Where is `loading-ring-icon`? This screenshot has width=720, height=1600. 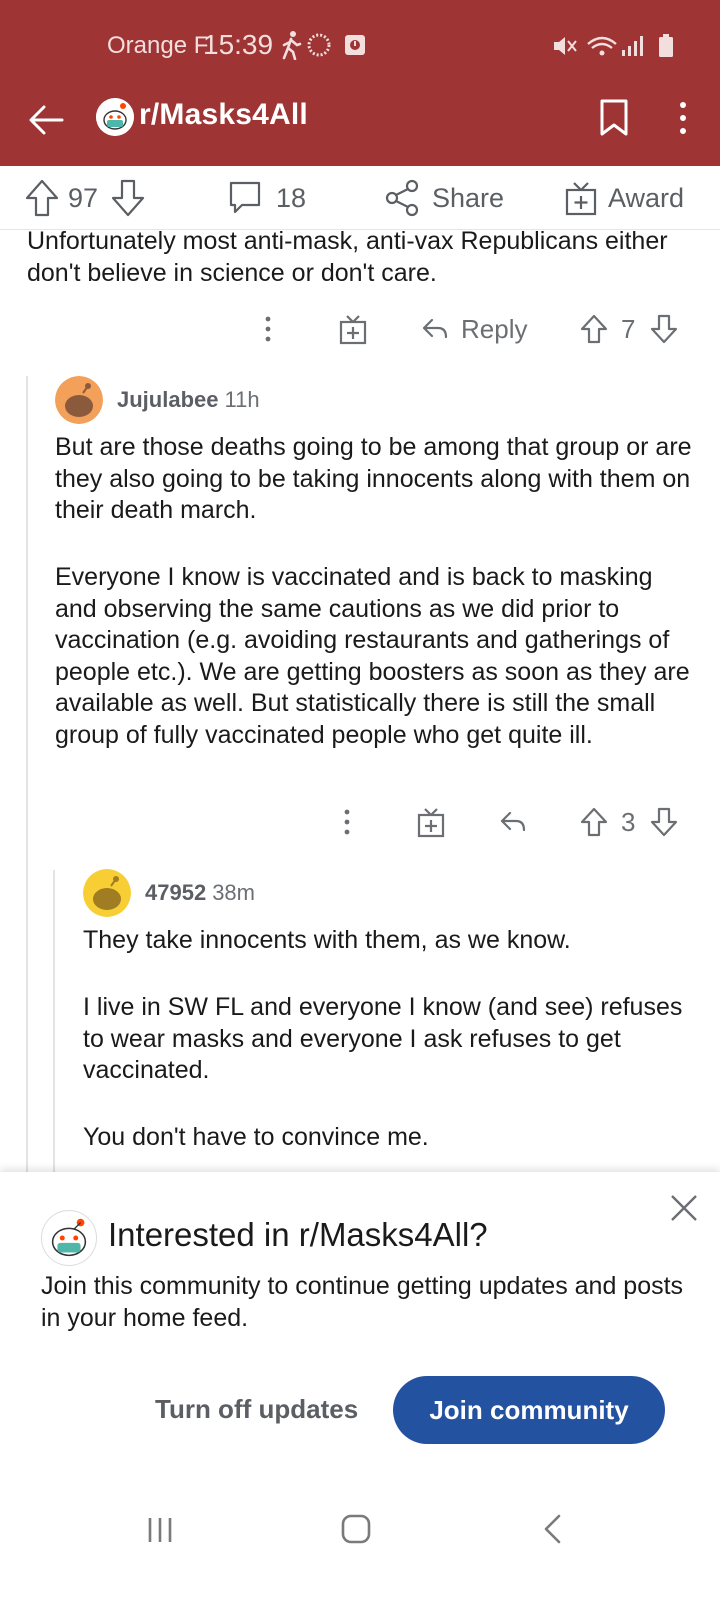 loading-ring-icon is located at coordinates (319, 45).